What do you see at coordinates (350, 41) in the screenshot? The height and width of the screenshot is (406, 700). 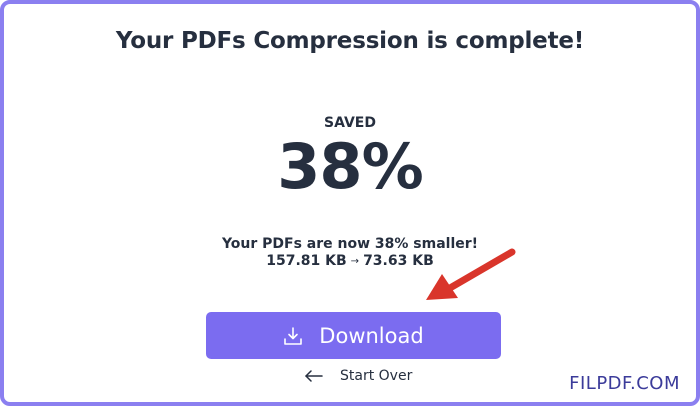 I see `page-title: Your PDFs Compression is complete!` at bounding box center [350, 41].